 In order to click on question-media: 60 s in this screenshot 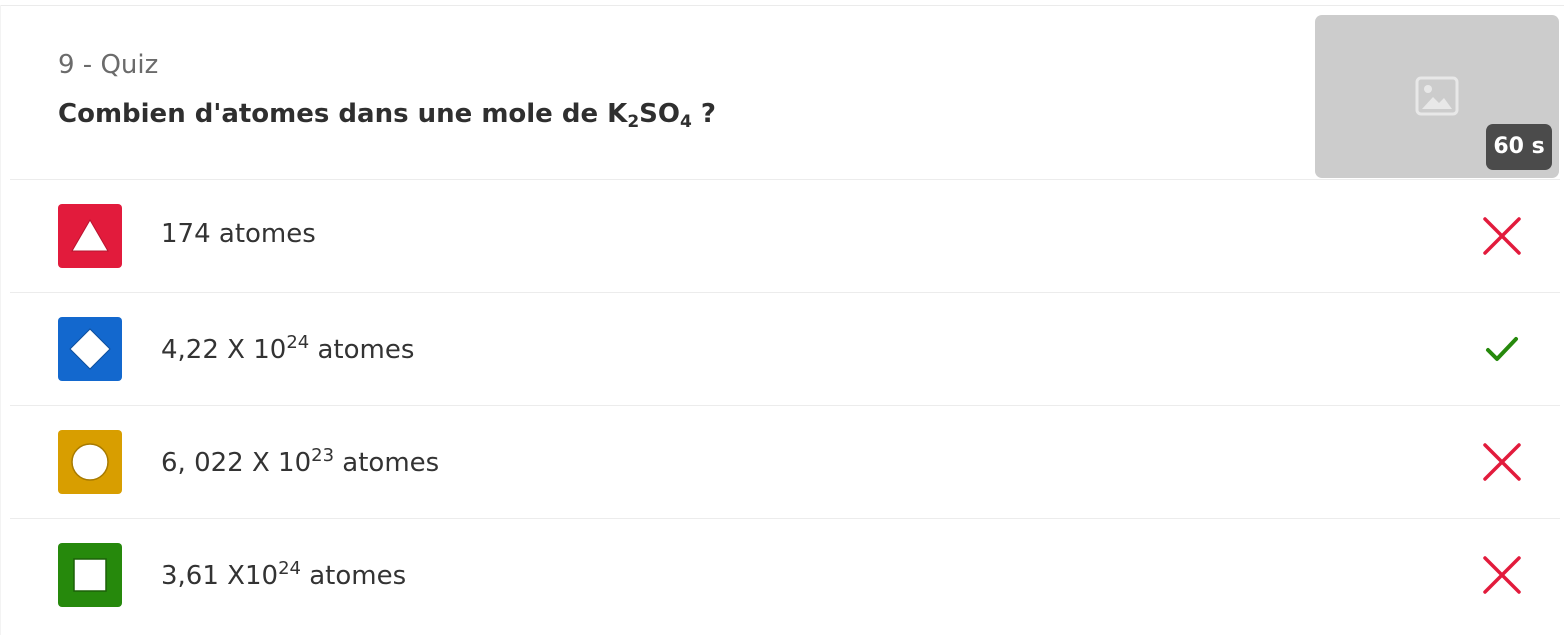, I will do `click(1437, 96)`.